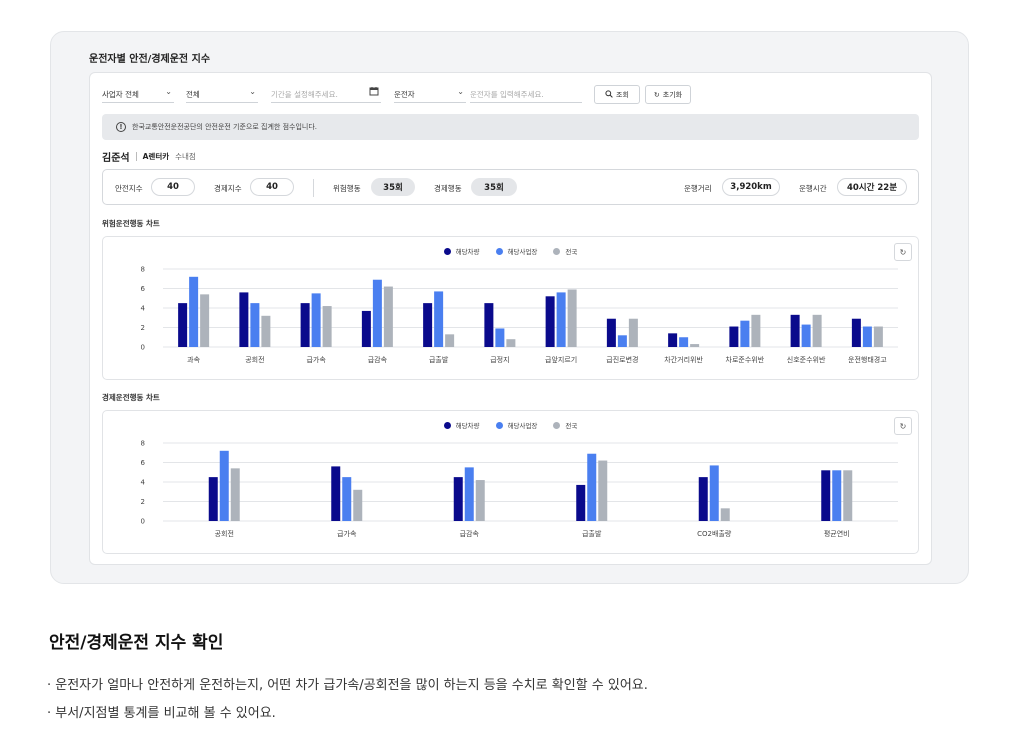 Image resolution: width=1013 pixels, height=747 pixels. What do you see at coordinates (143, 289) in the screenshot?
I see `y-tick-label: 6` at bounding box center [143, 289].